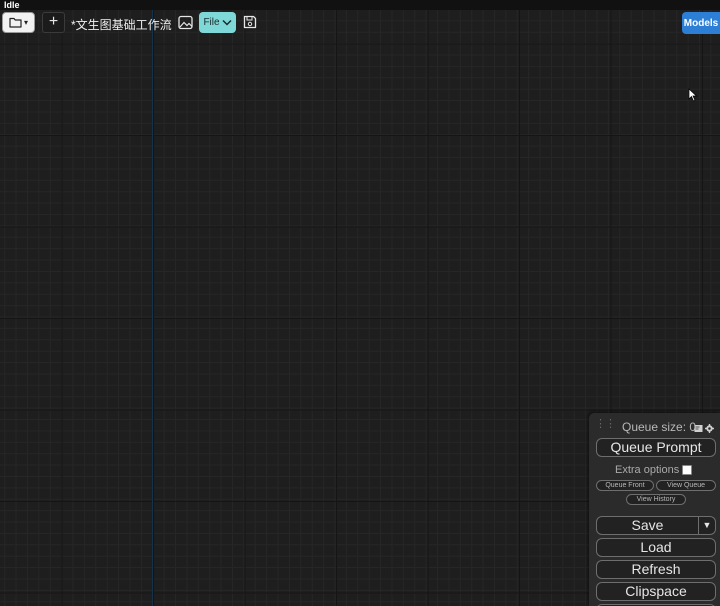  I want to click on status-text: Idle, so click(12, 5).